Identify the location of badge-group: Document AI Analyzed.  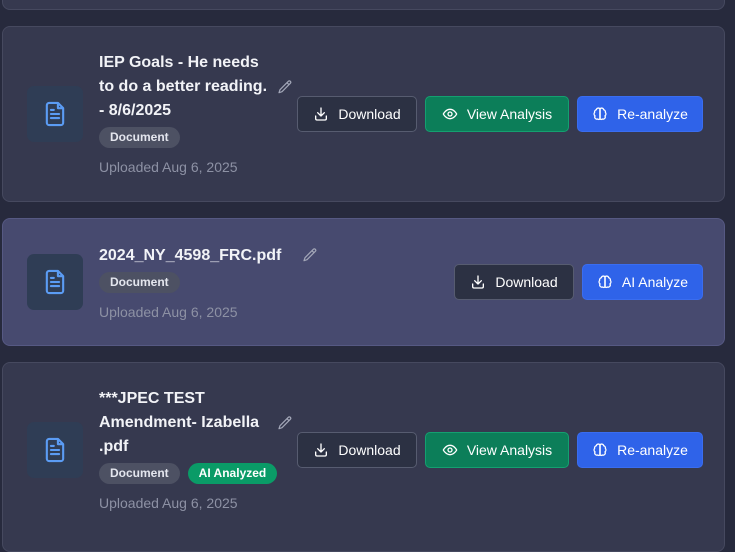
(188, 473).